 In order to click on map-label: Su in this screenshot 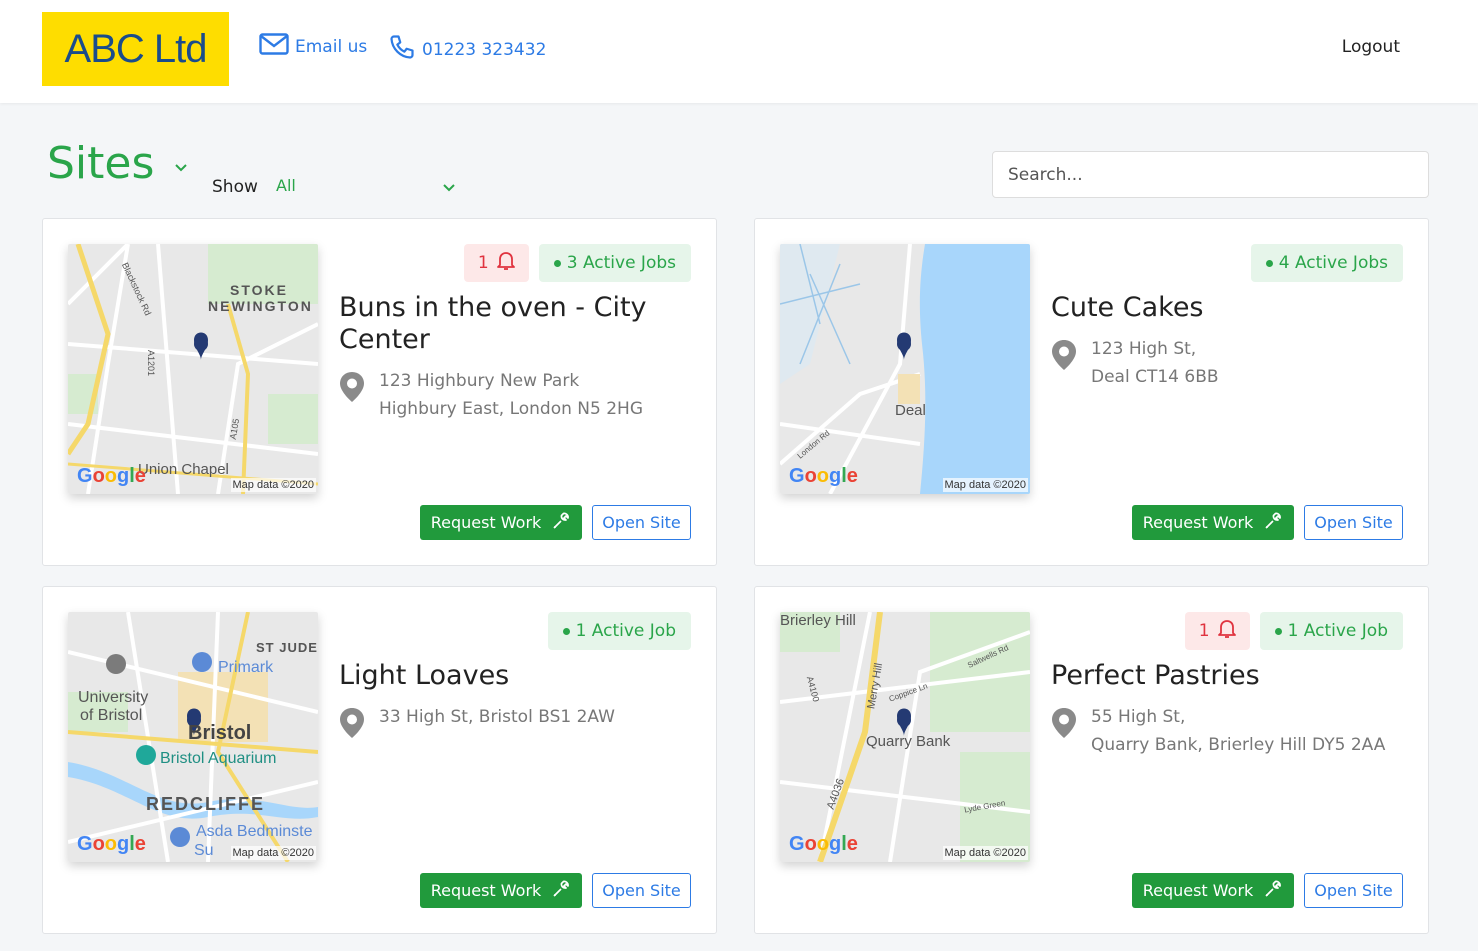, I will do `click(204, 850)`.